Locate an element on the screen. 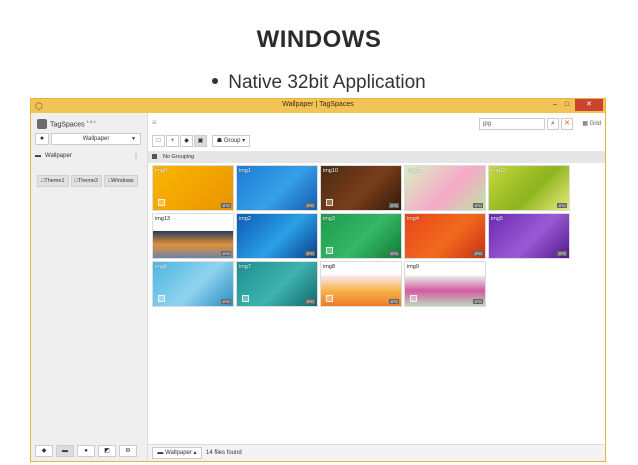 This screenshot has width=638, height=465. location-select: Wallpaper ▼ is located at coordinates (96, 139).